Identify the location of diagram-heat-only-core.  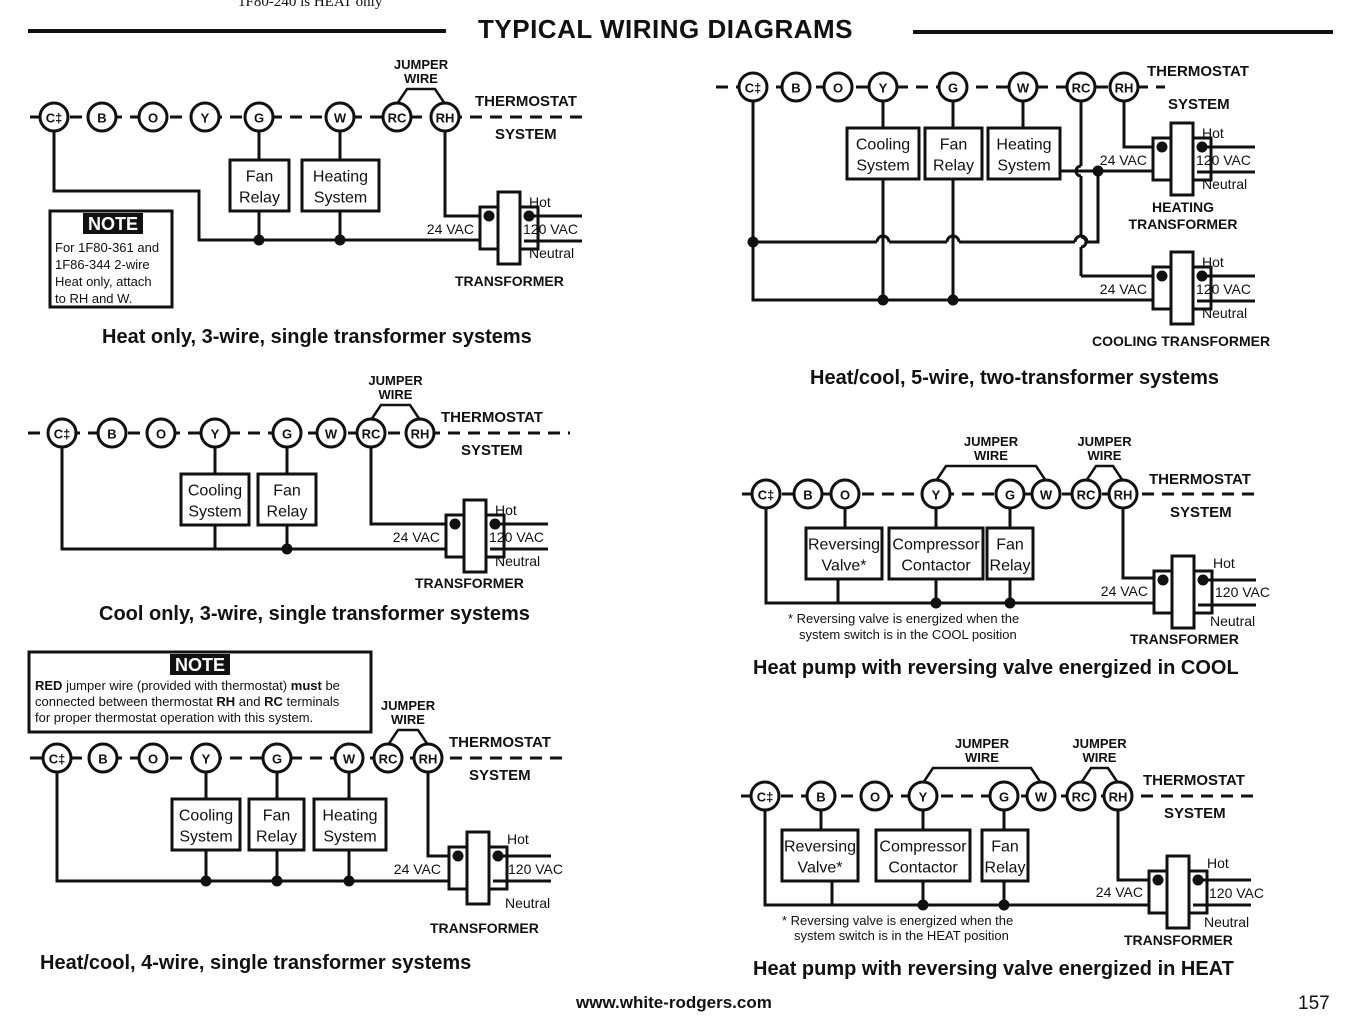
(509, 228).